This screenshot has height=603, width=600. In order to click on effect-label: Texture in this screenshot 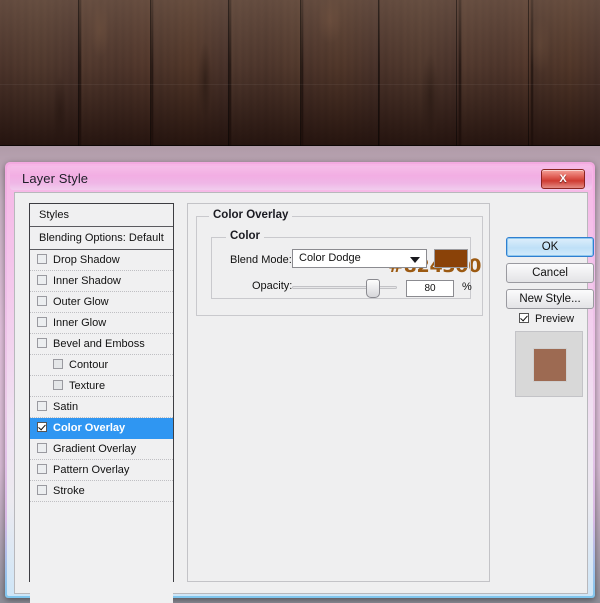, I will do `click(87, 386)`.